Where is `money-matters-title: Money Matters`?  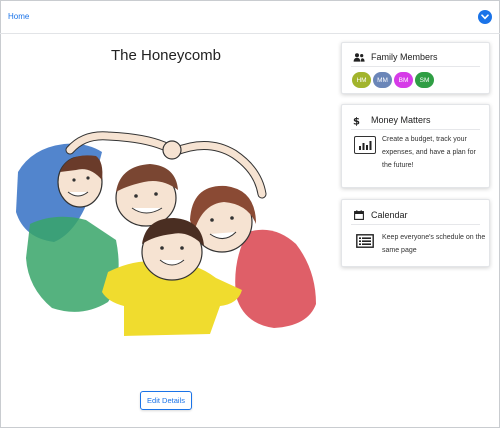
money-matters-title: Money Matters is located at coordinates (401, 120).